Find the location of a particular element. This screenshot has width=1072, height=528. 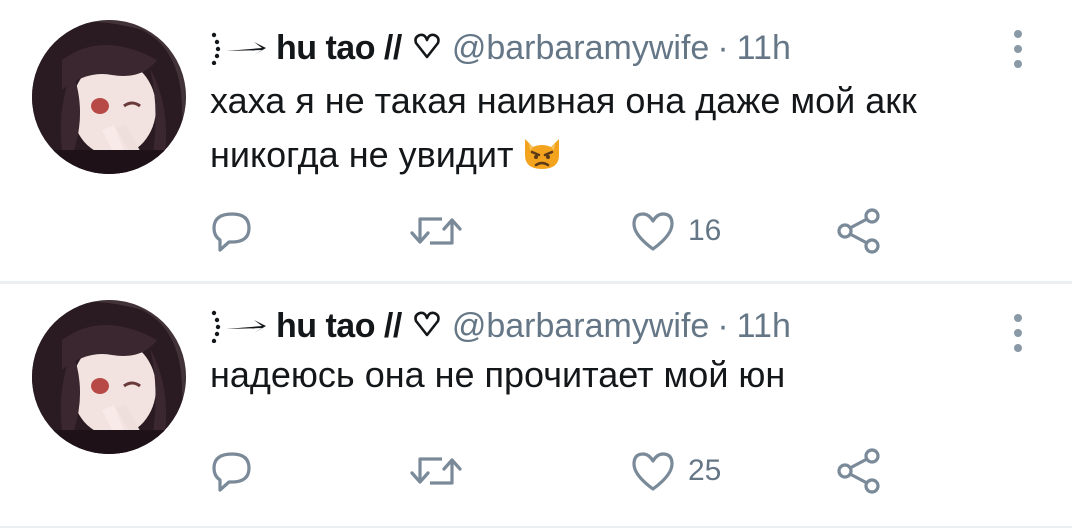

tweet-text: надеюсь она не прочитает мой юн is located at coordinates (610, 375).